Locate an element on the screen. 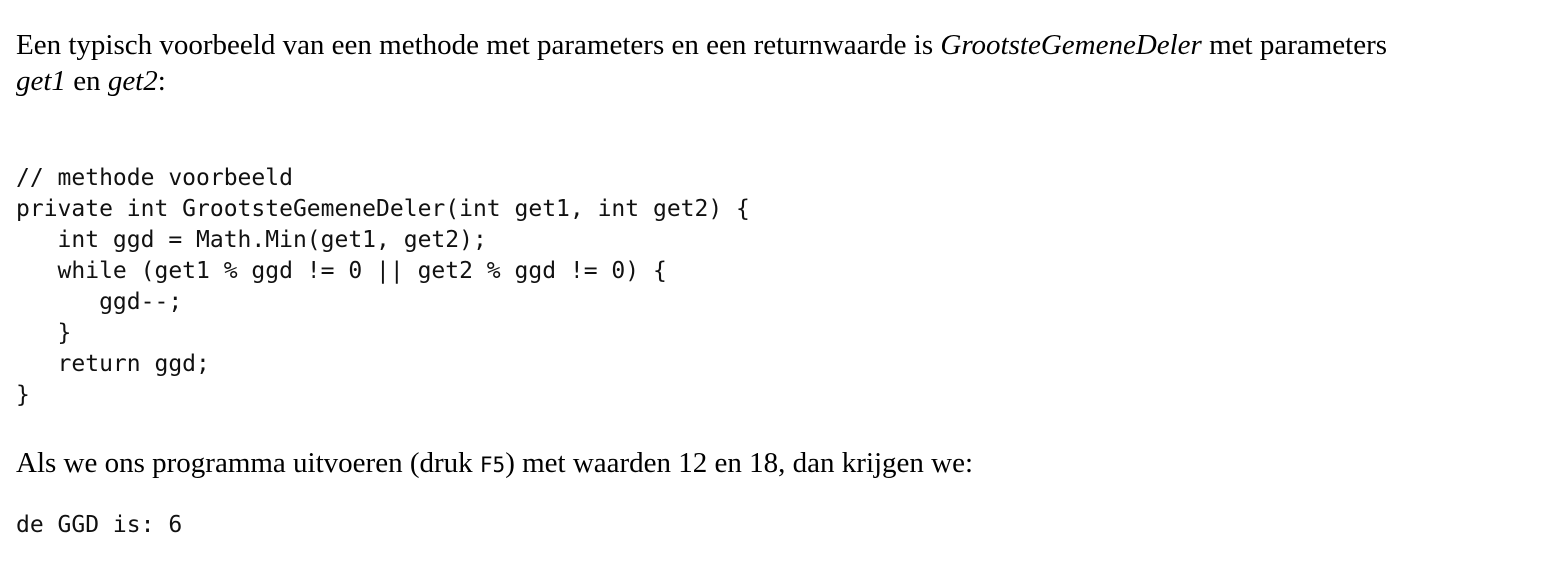 The image size is (1550, 574). run-text-end: ) met waarden 12 en 18, dan krijgen we: is located at coordinates (739, 463).